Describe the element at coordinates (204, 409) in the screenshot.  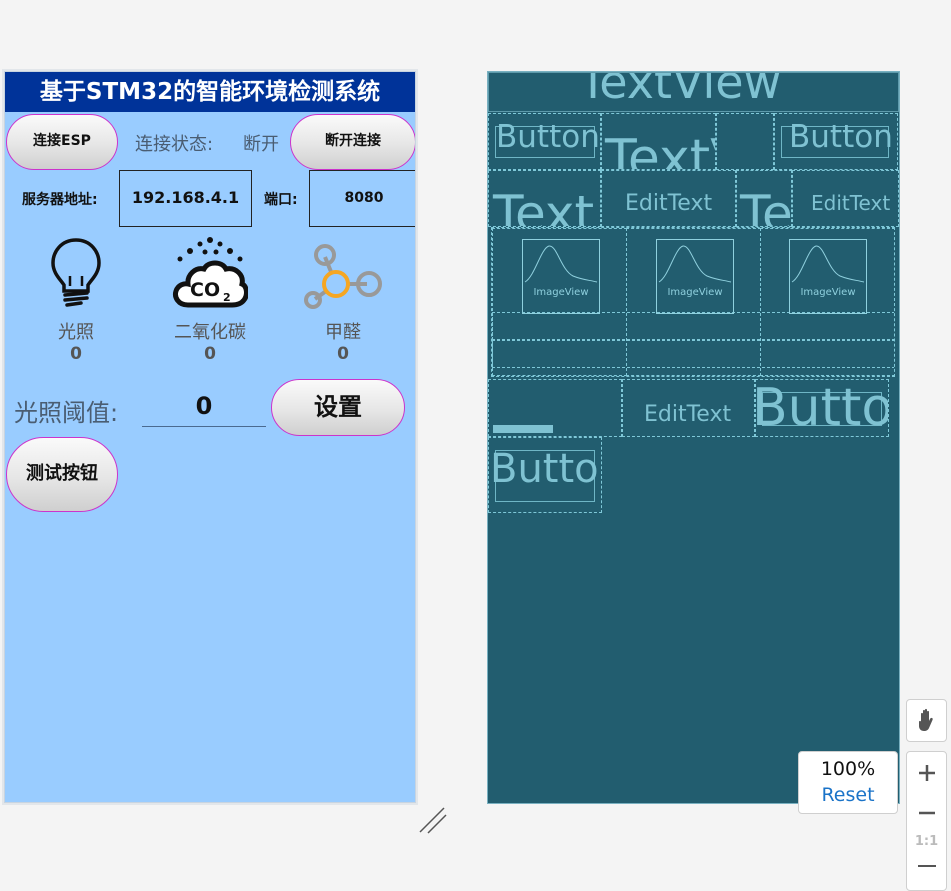
I see `light-threshold-input: 0` at that location.